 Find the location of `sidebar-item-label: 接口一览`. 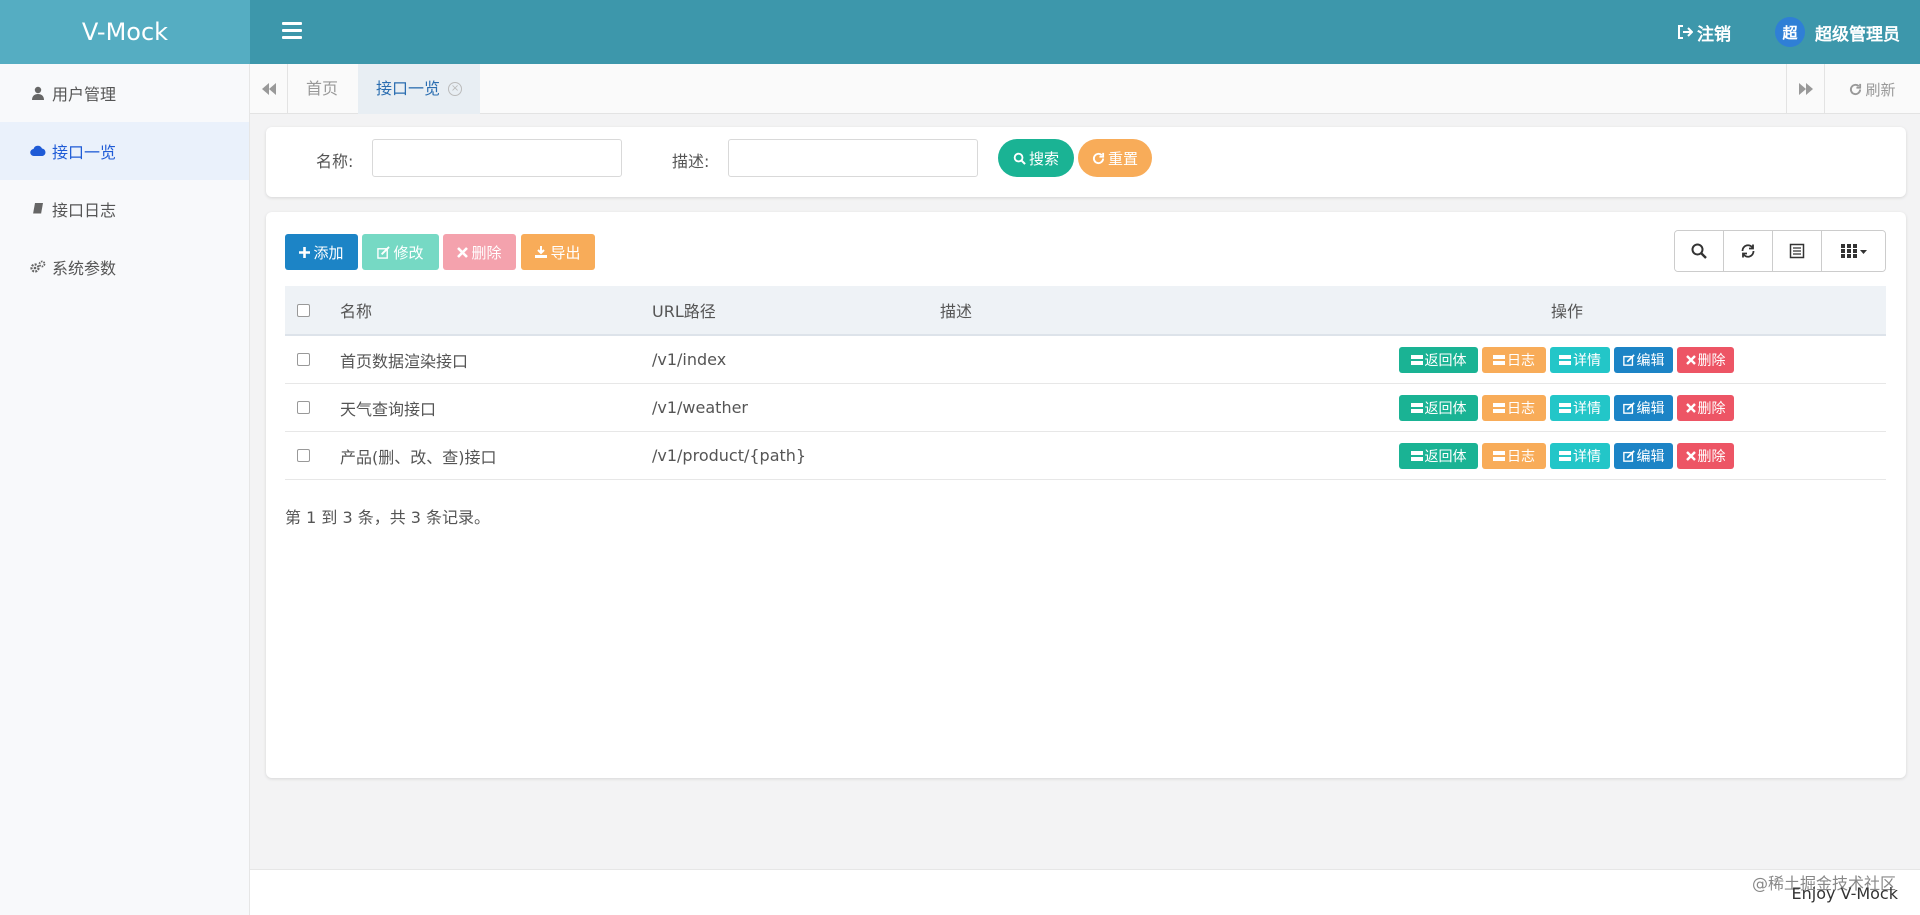

sidebar-item-label: 接口一览 is located at coordinates (84, 152).